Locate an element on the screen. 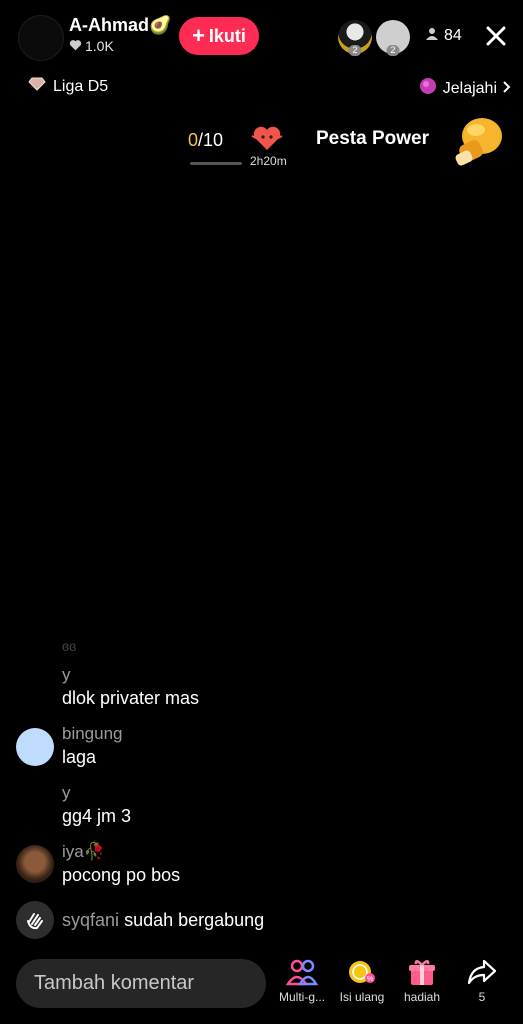 The height and width of the screenshot is (1024, 523). likes-count: 1.0K is located at coordinates (99, 46).